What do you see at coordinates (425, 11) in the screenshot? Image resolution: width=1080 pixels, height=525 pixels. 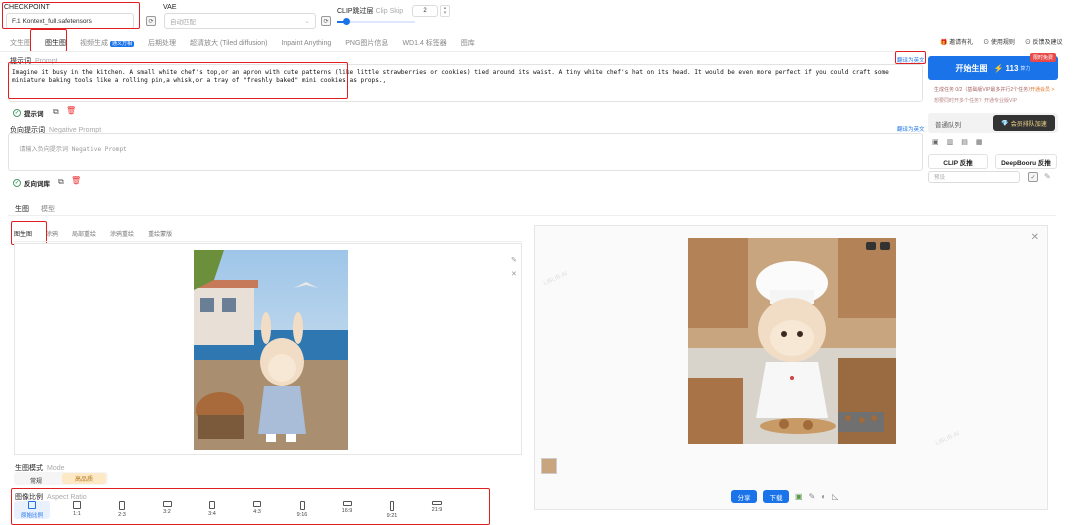 I see `clip-value-input: 2` at bounding box center [425, 11].